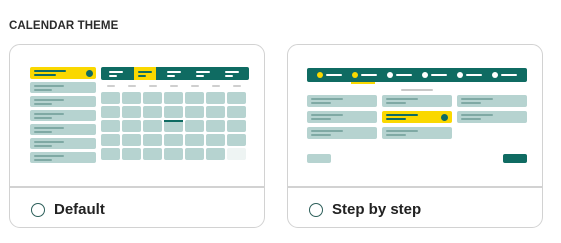 Image resolution: width=561 pixels, height=243 pixels. I want to click on preview-selected-tile, so click(417, 117).